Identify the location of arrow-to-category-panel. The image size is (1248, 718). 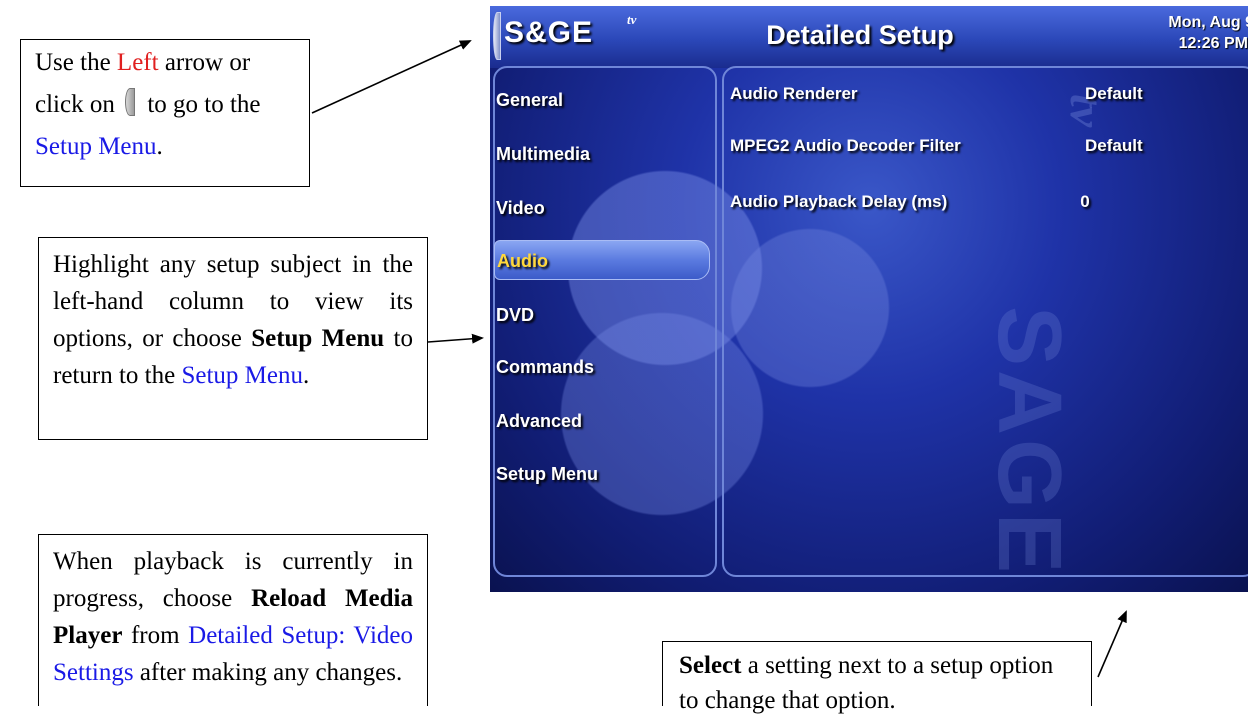
(455, 338).